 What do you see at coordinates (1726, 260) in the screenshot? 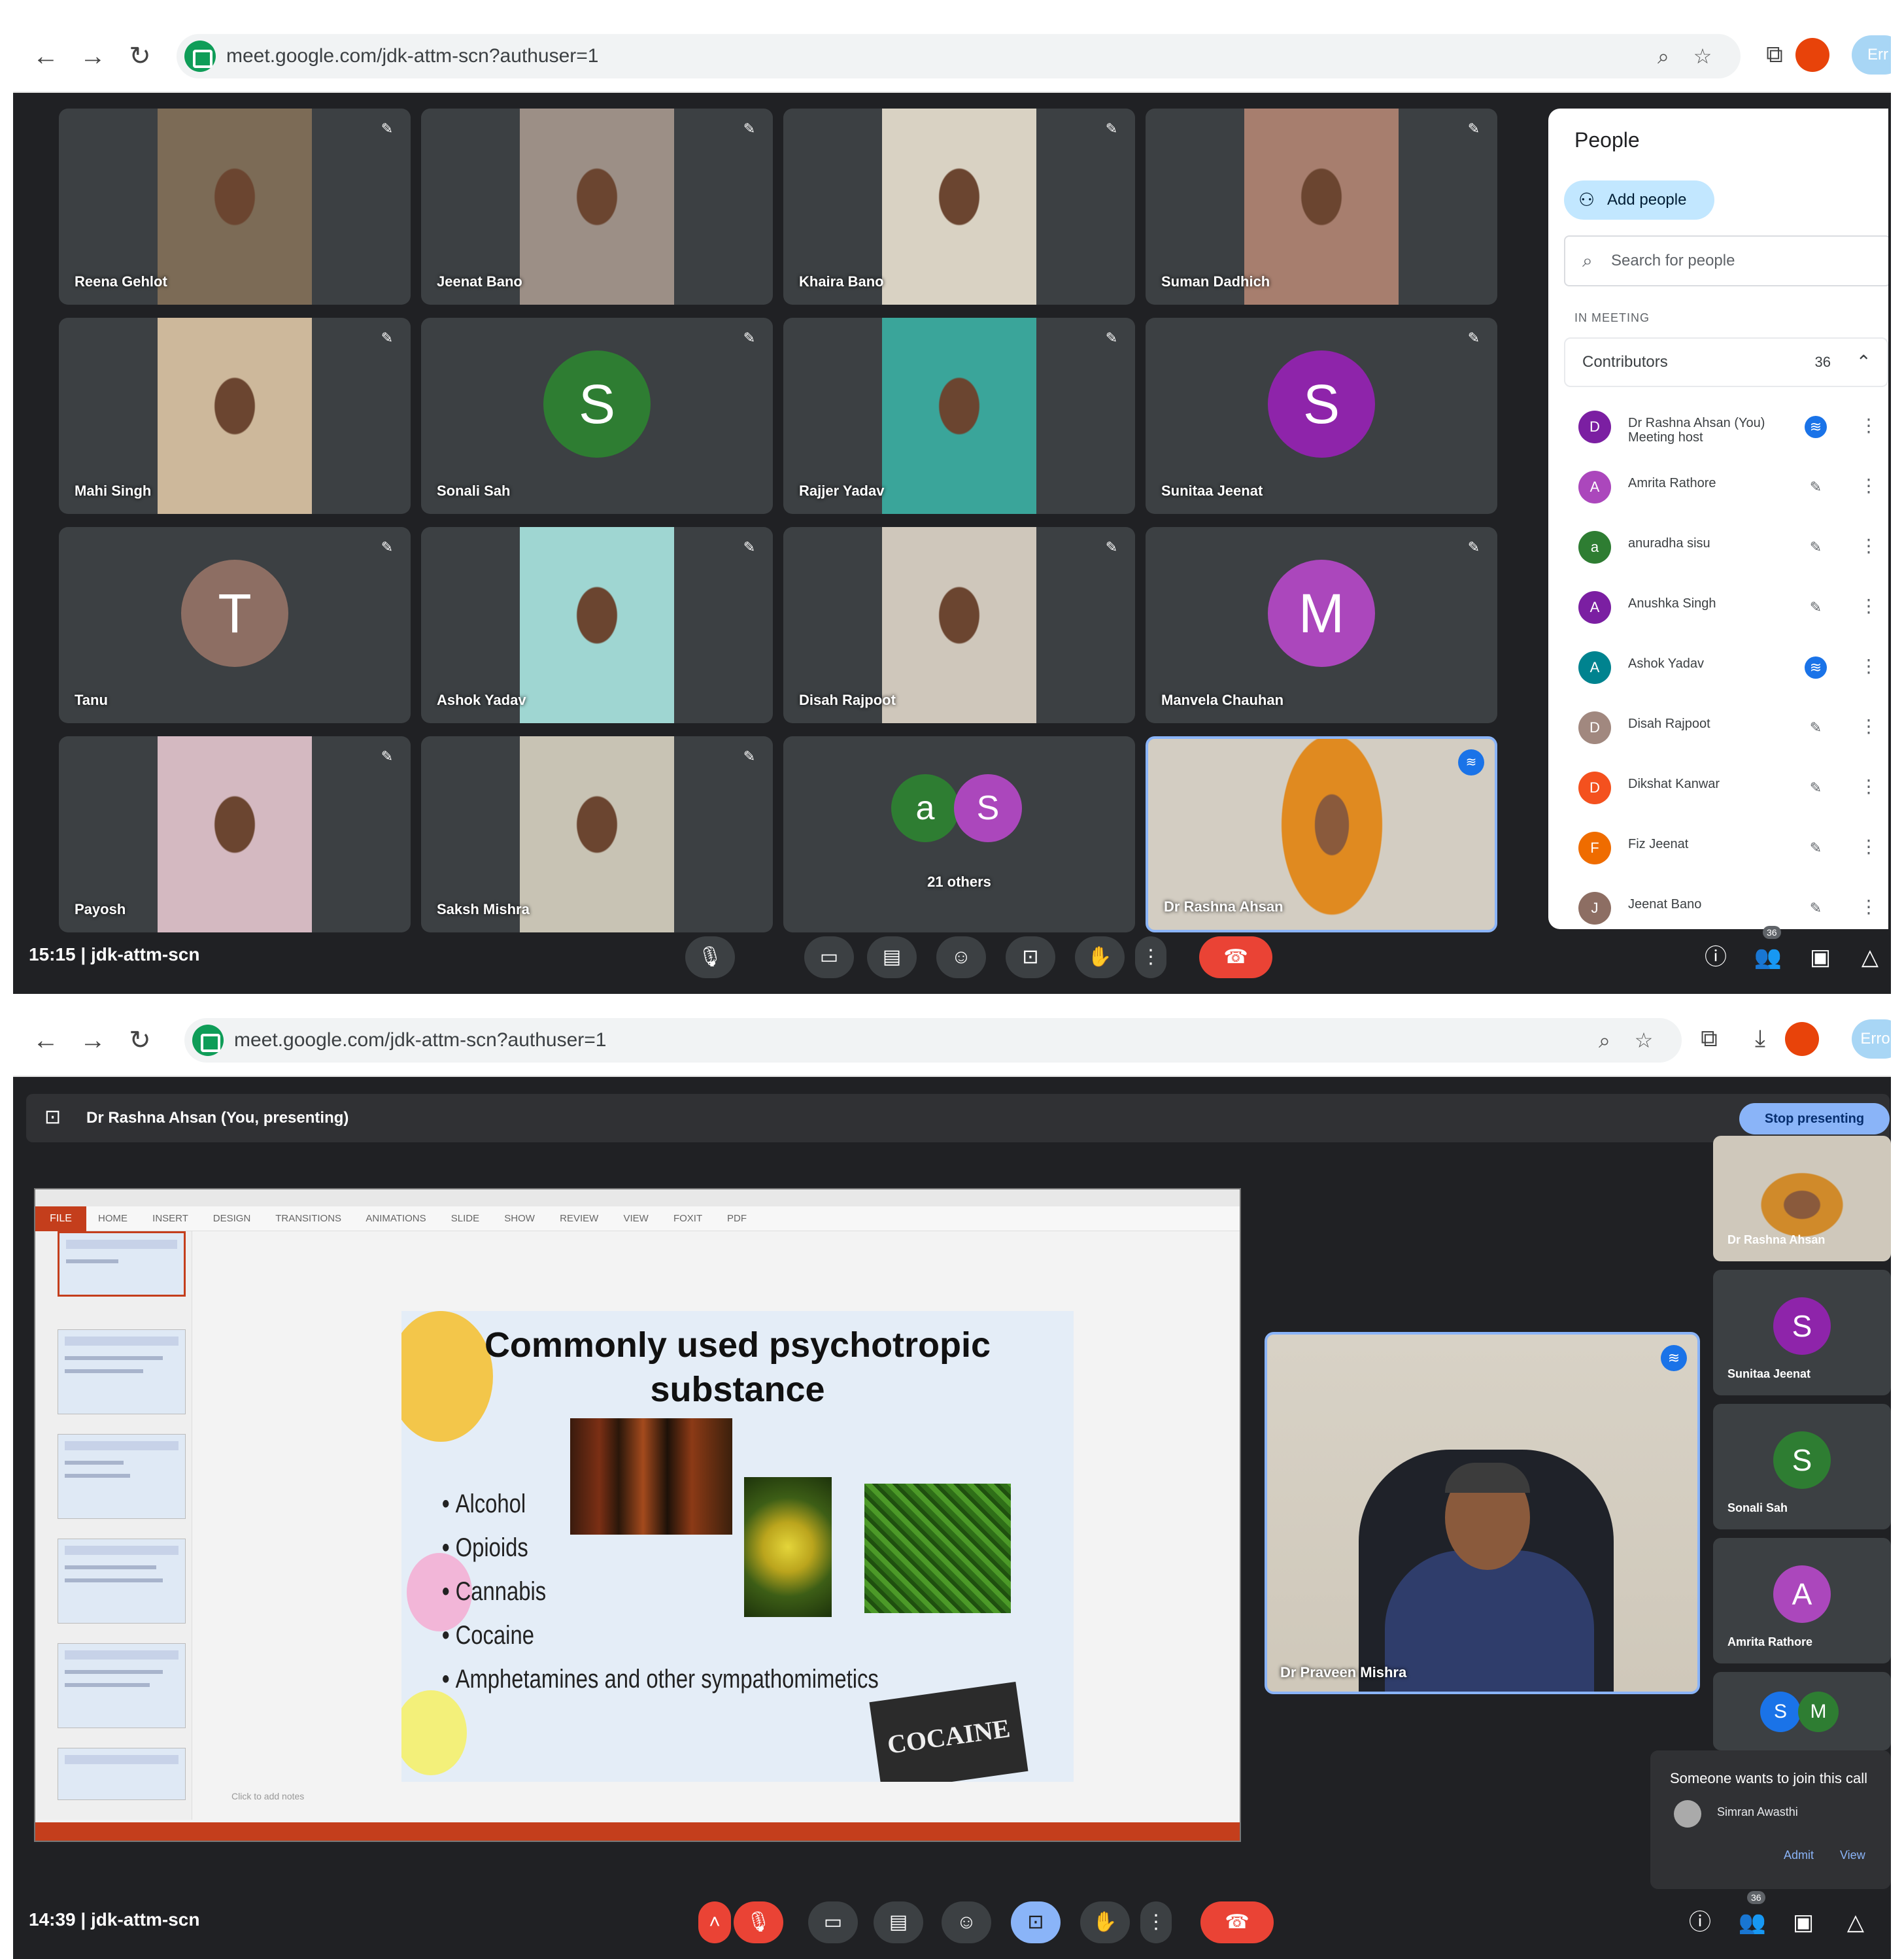
I see `people-search-input: ⌕ Search for people` at bounding box center [1726, 260].